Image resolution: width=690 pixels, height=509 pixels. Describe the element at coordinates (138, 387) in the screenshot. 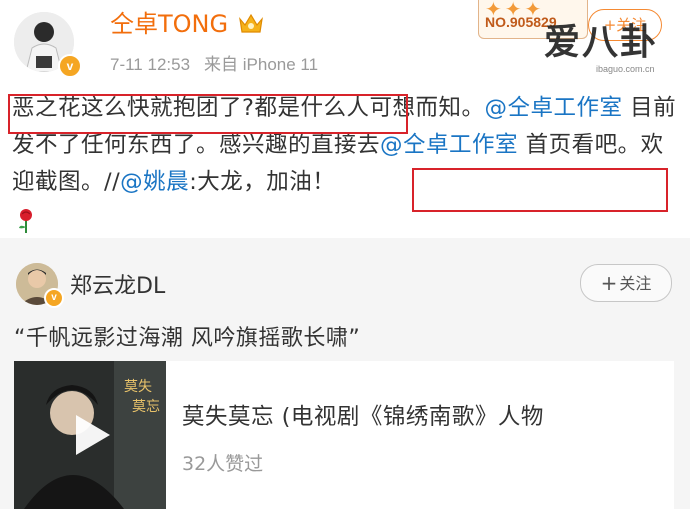

I see `svg-text: 莫失` at that location.